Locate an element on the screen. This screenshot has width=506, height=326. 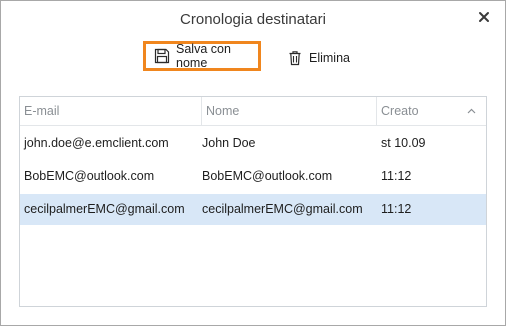
column-header-email: E-mail is located at coordinates (111, 111).